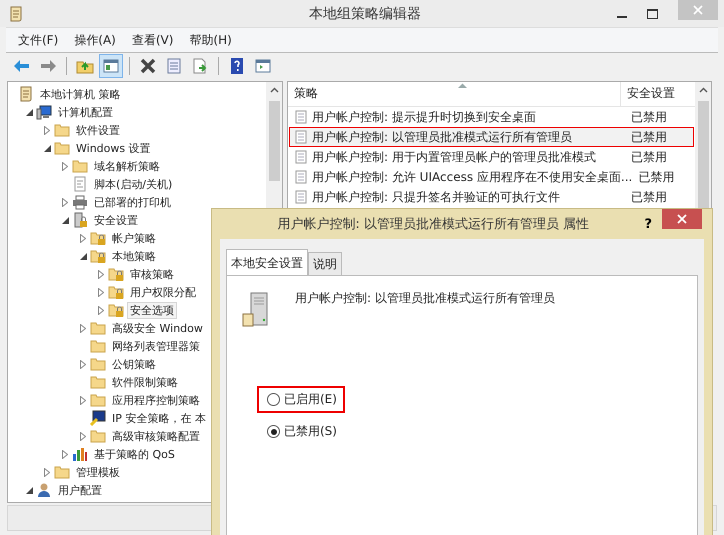  What do you see at coordinates (325, 264) in the screenshot?
I see `tab: 说明` at bounding box center [325, 264].